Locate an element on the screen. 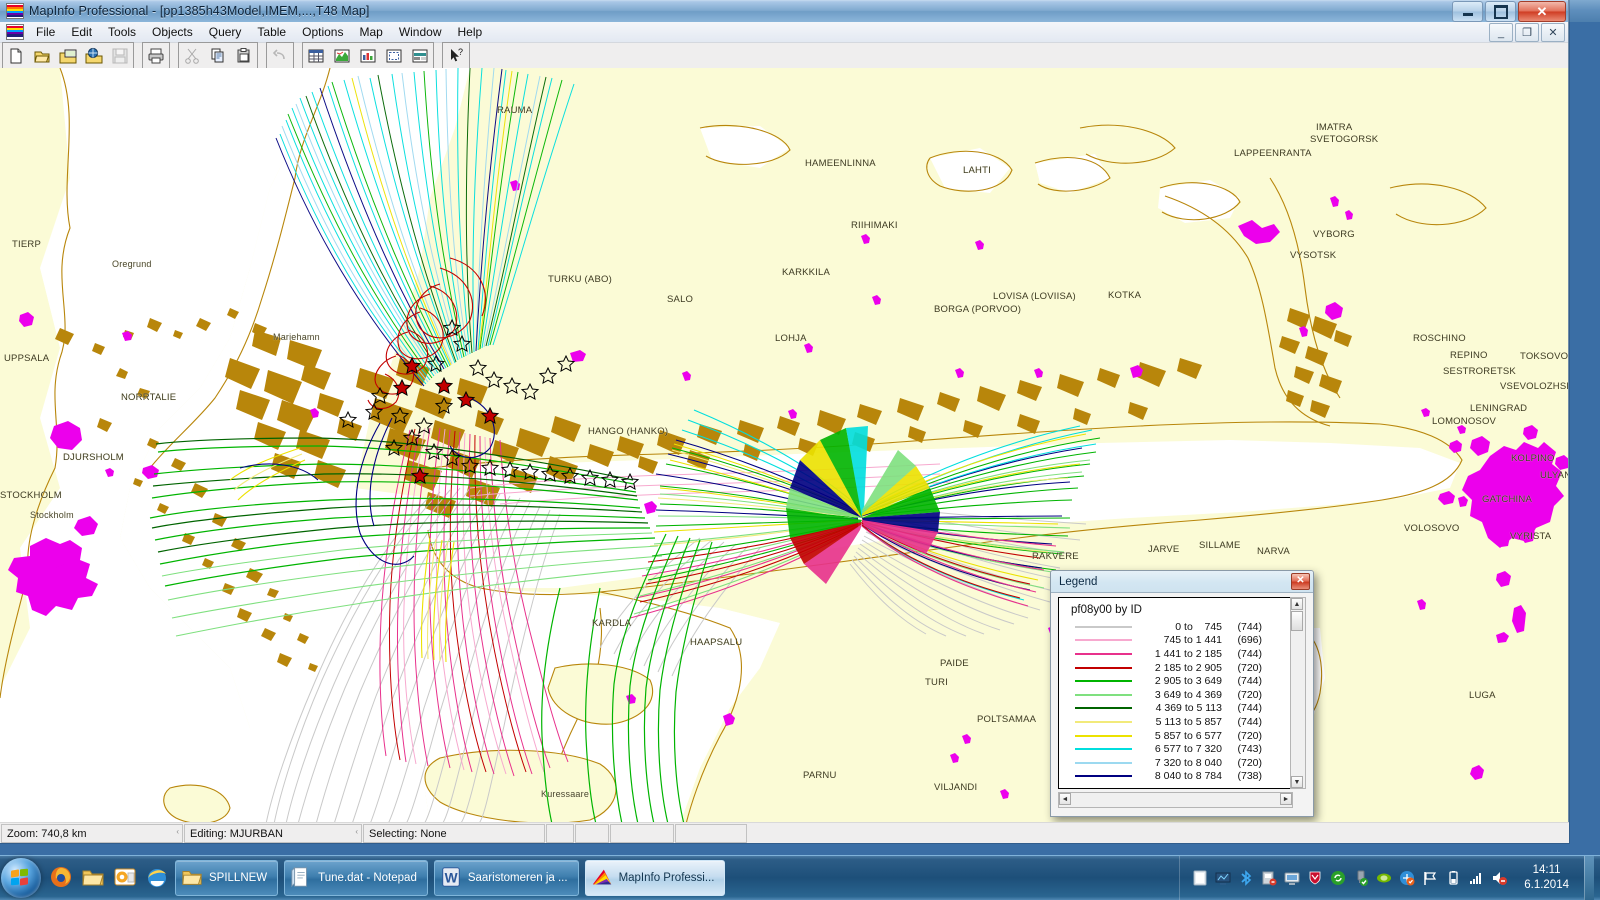  map-city-label: UPPSALA is located at coordinates (27, 358).